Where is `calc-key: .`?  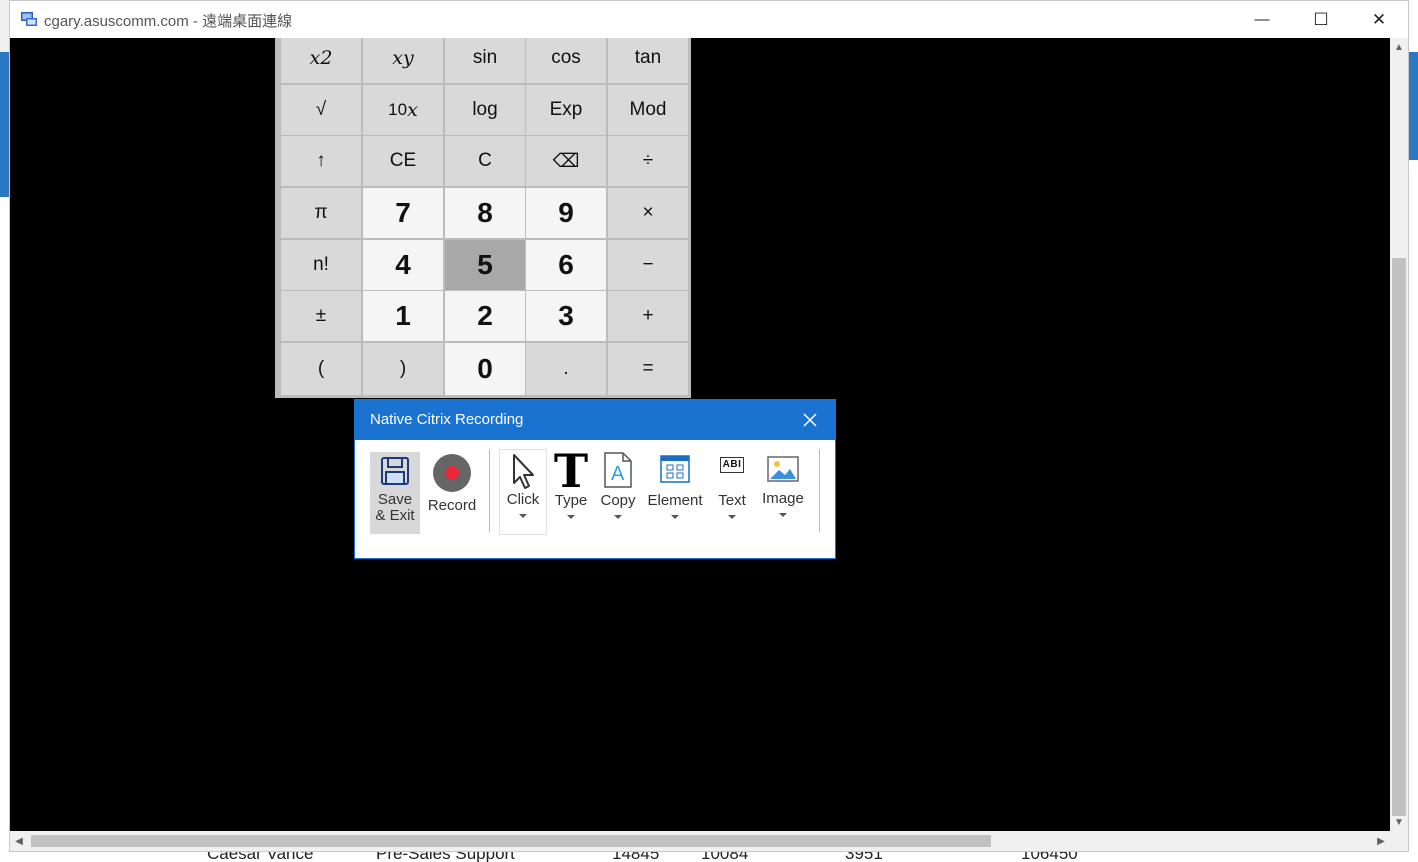
calc-key: . is located at coordinates (566, 369).